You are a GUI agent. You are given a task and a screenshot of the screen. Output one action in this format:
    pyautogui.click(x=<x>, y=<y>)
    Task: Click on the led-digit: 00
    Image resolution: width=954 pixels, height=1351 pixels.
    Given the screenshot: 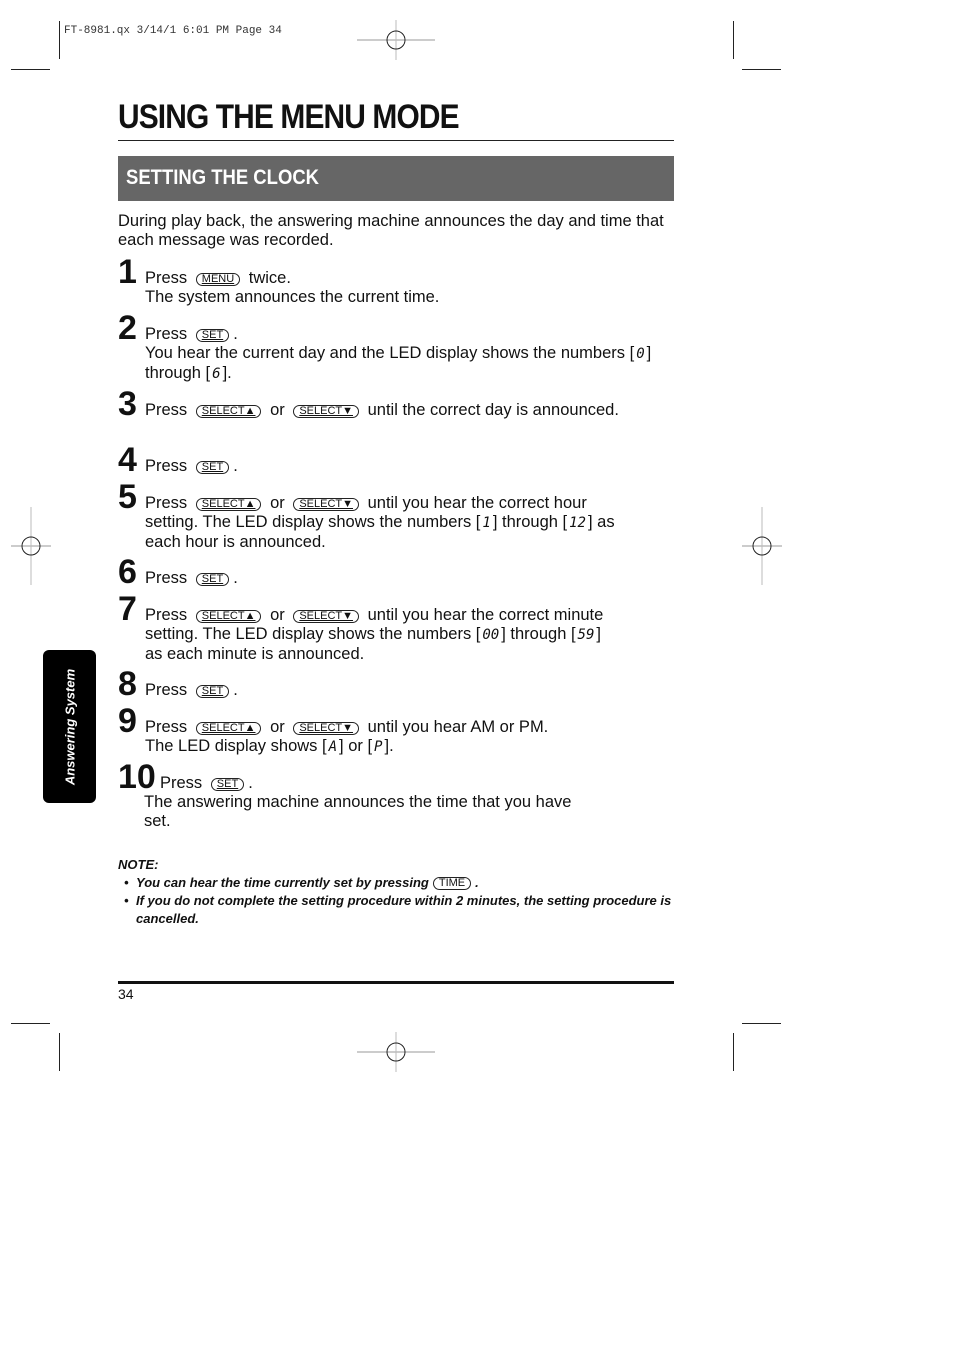 What is the action you would take?
    pyautogui.click(x=491, y=635)
    